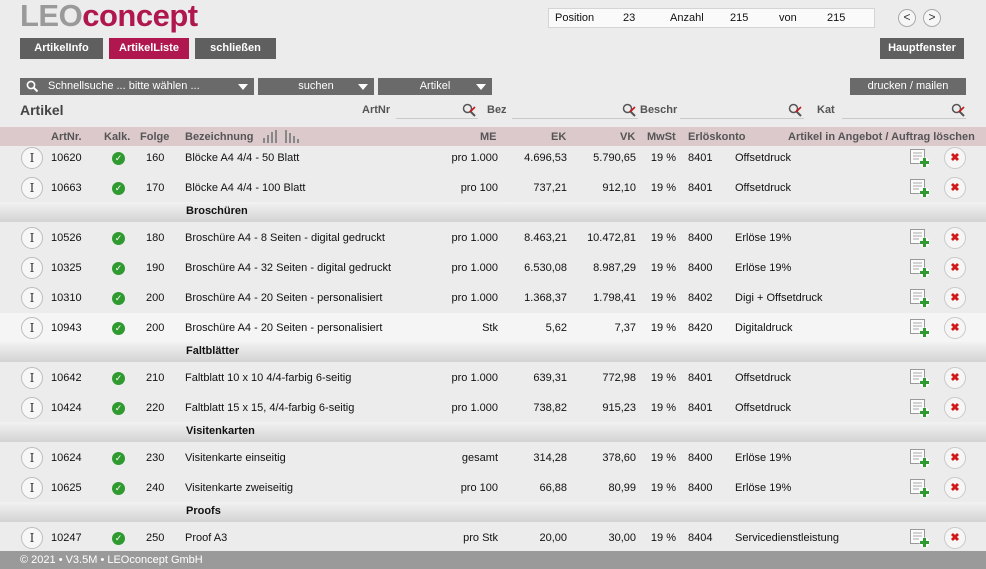  Describe the element at coordinates (907, 18) in the screenshot. I see `prev-record-button: <` at that location.